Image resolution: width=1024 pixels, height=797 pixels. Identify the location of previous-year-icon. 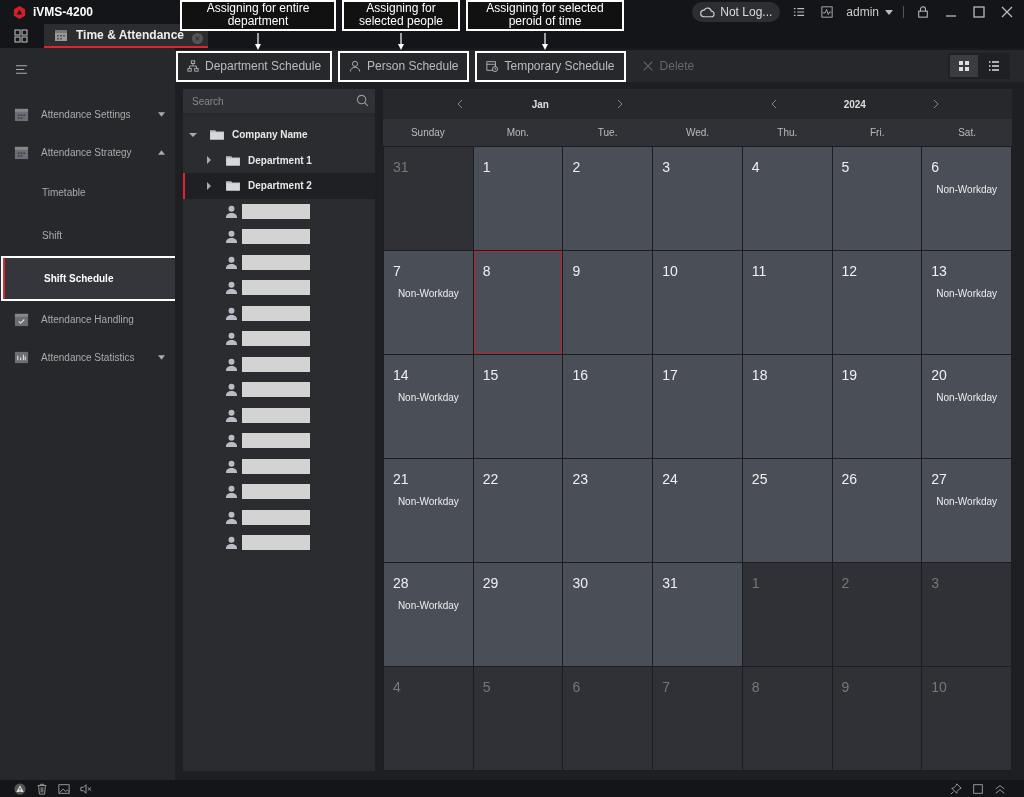
(773, 104).